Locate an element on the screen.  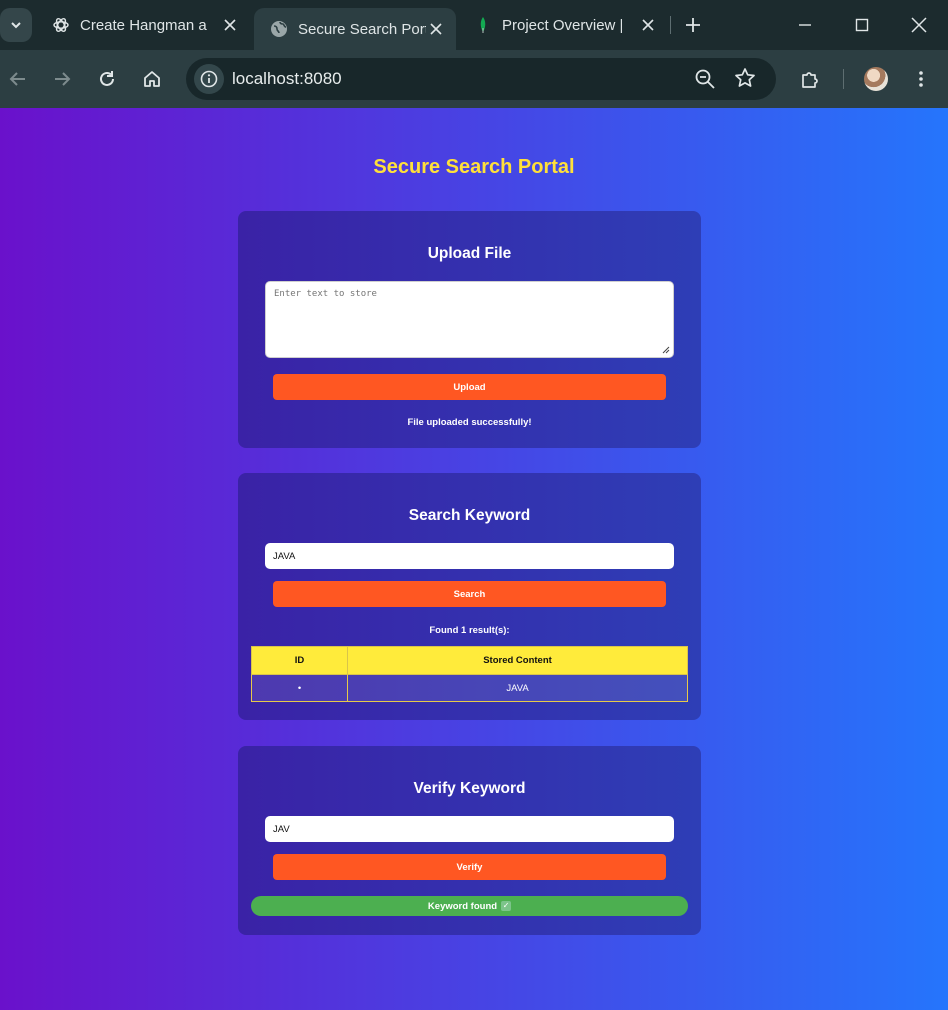
search-heading: Search Keyword is located at coordinates (469, 515).